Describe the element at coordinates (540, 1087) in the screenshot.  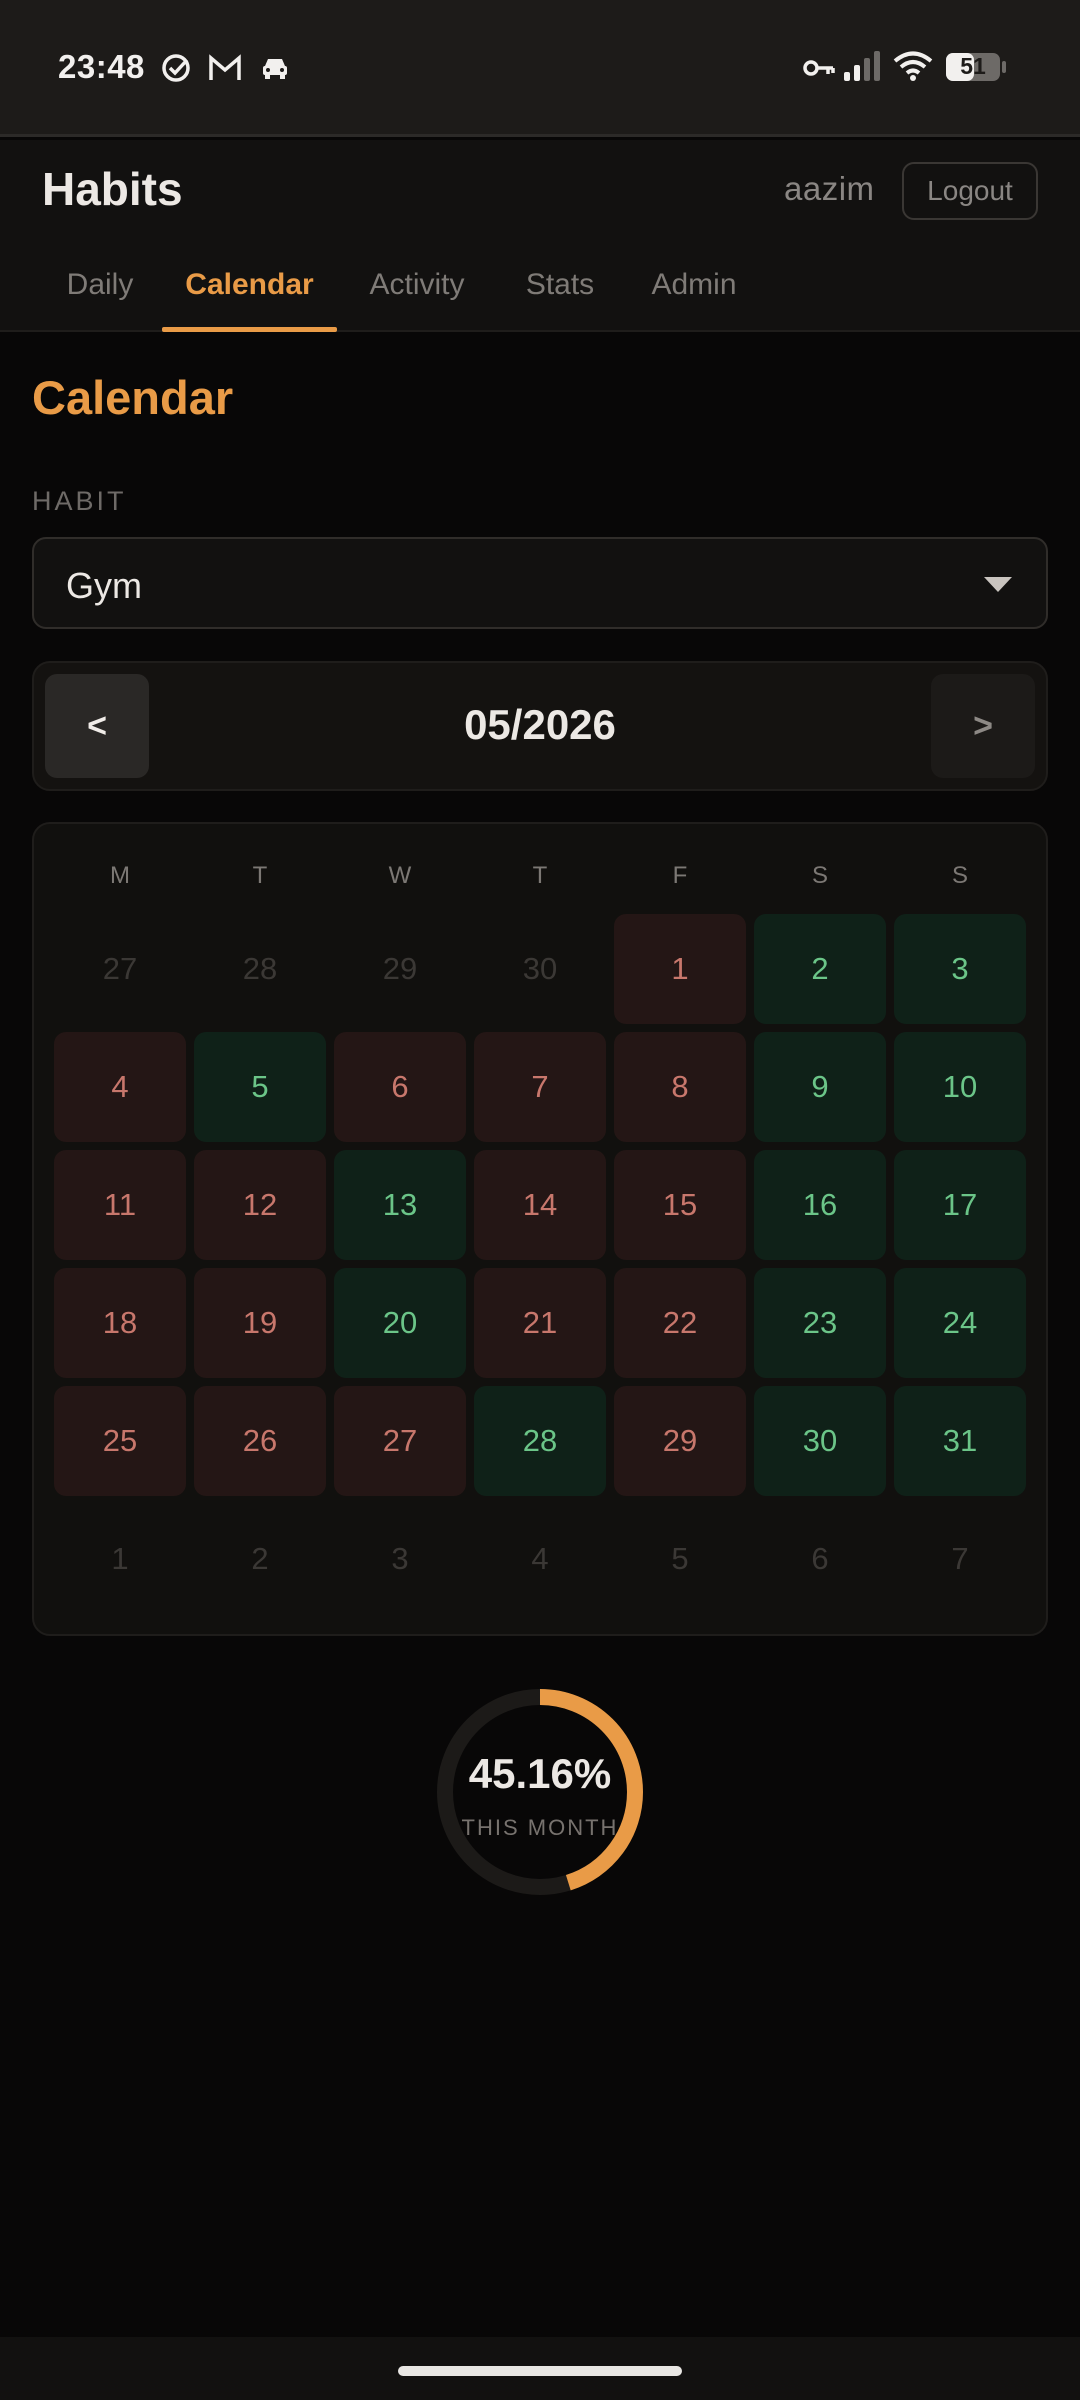
I see `calendar-day-missed: 7` at that location.